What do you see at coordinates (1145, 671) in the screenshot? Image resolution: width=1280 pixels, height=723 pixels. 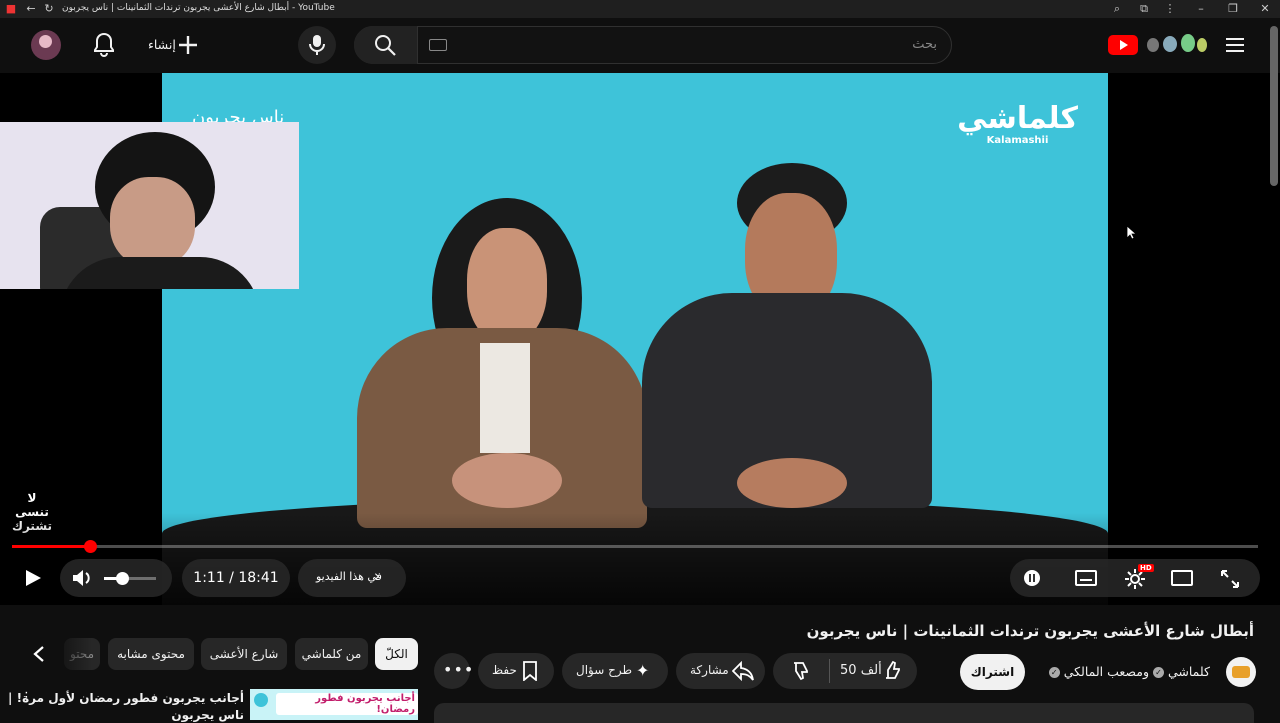 I see `channel-connector: و` at bounding box center [1145, 671].